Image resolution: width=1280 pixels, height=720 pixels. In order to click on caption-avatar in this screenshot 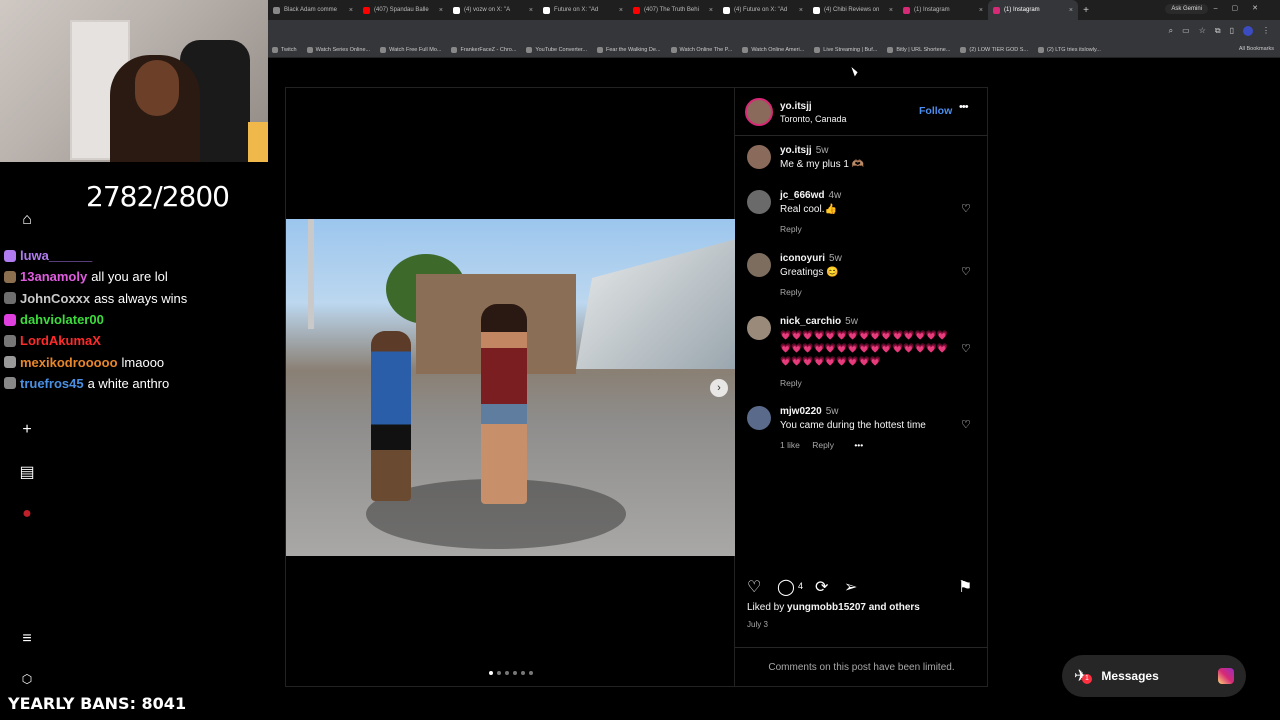, I will do `click(759, 157)`.